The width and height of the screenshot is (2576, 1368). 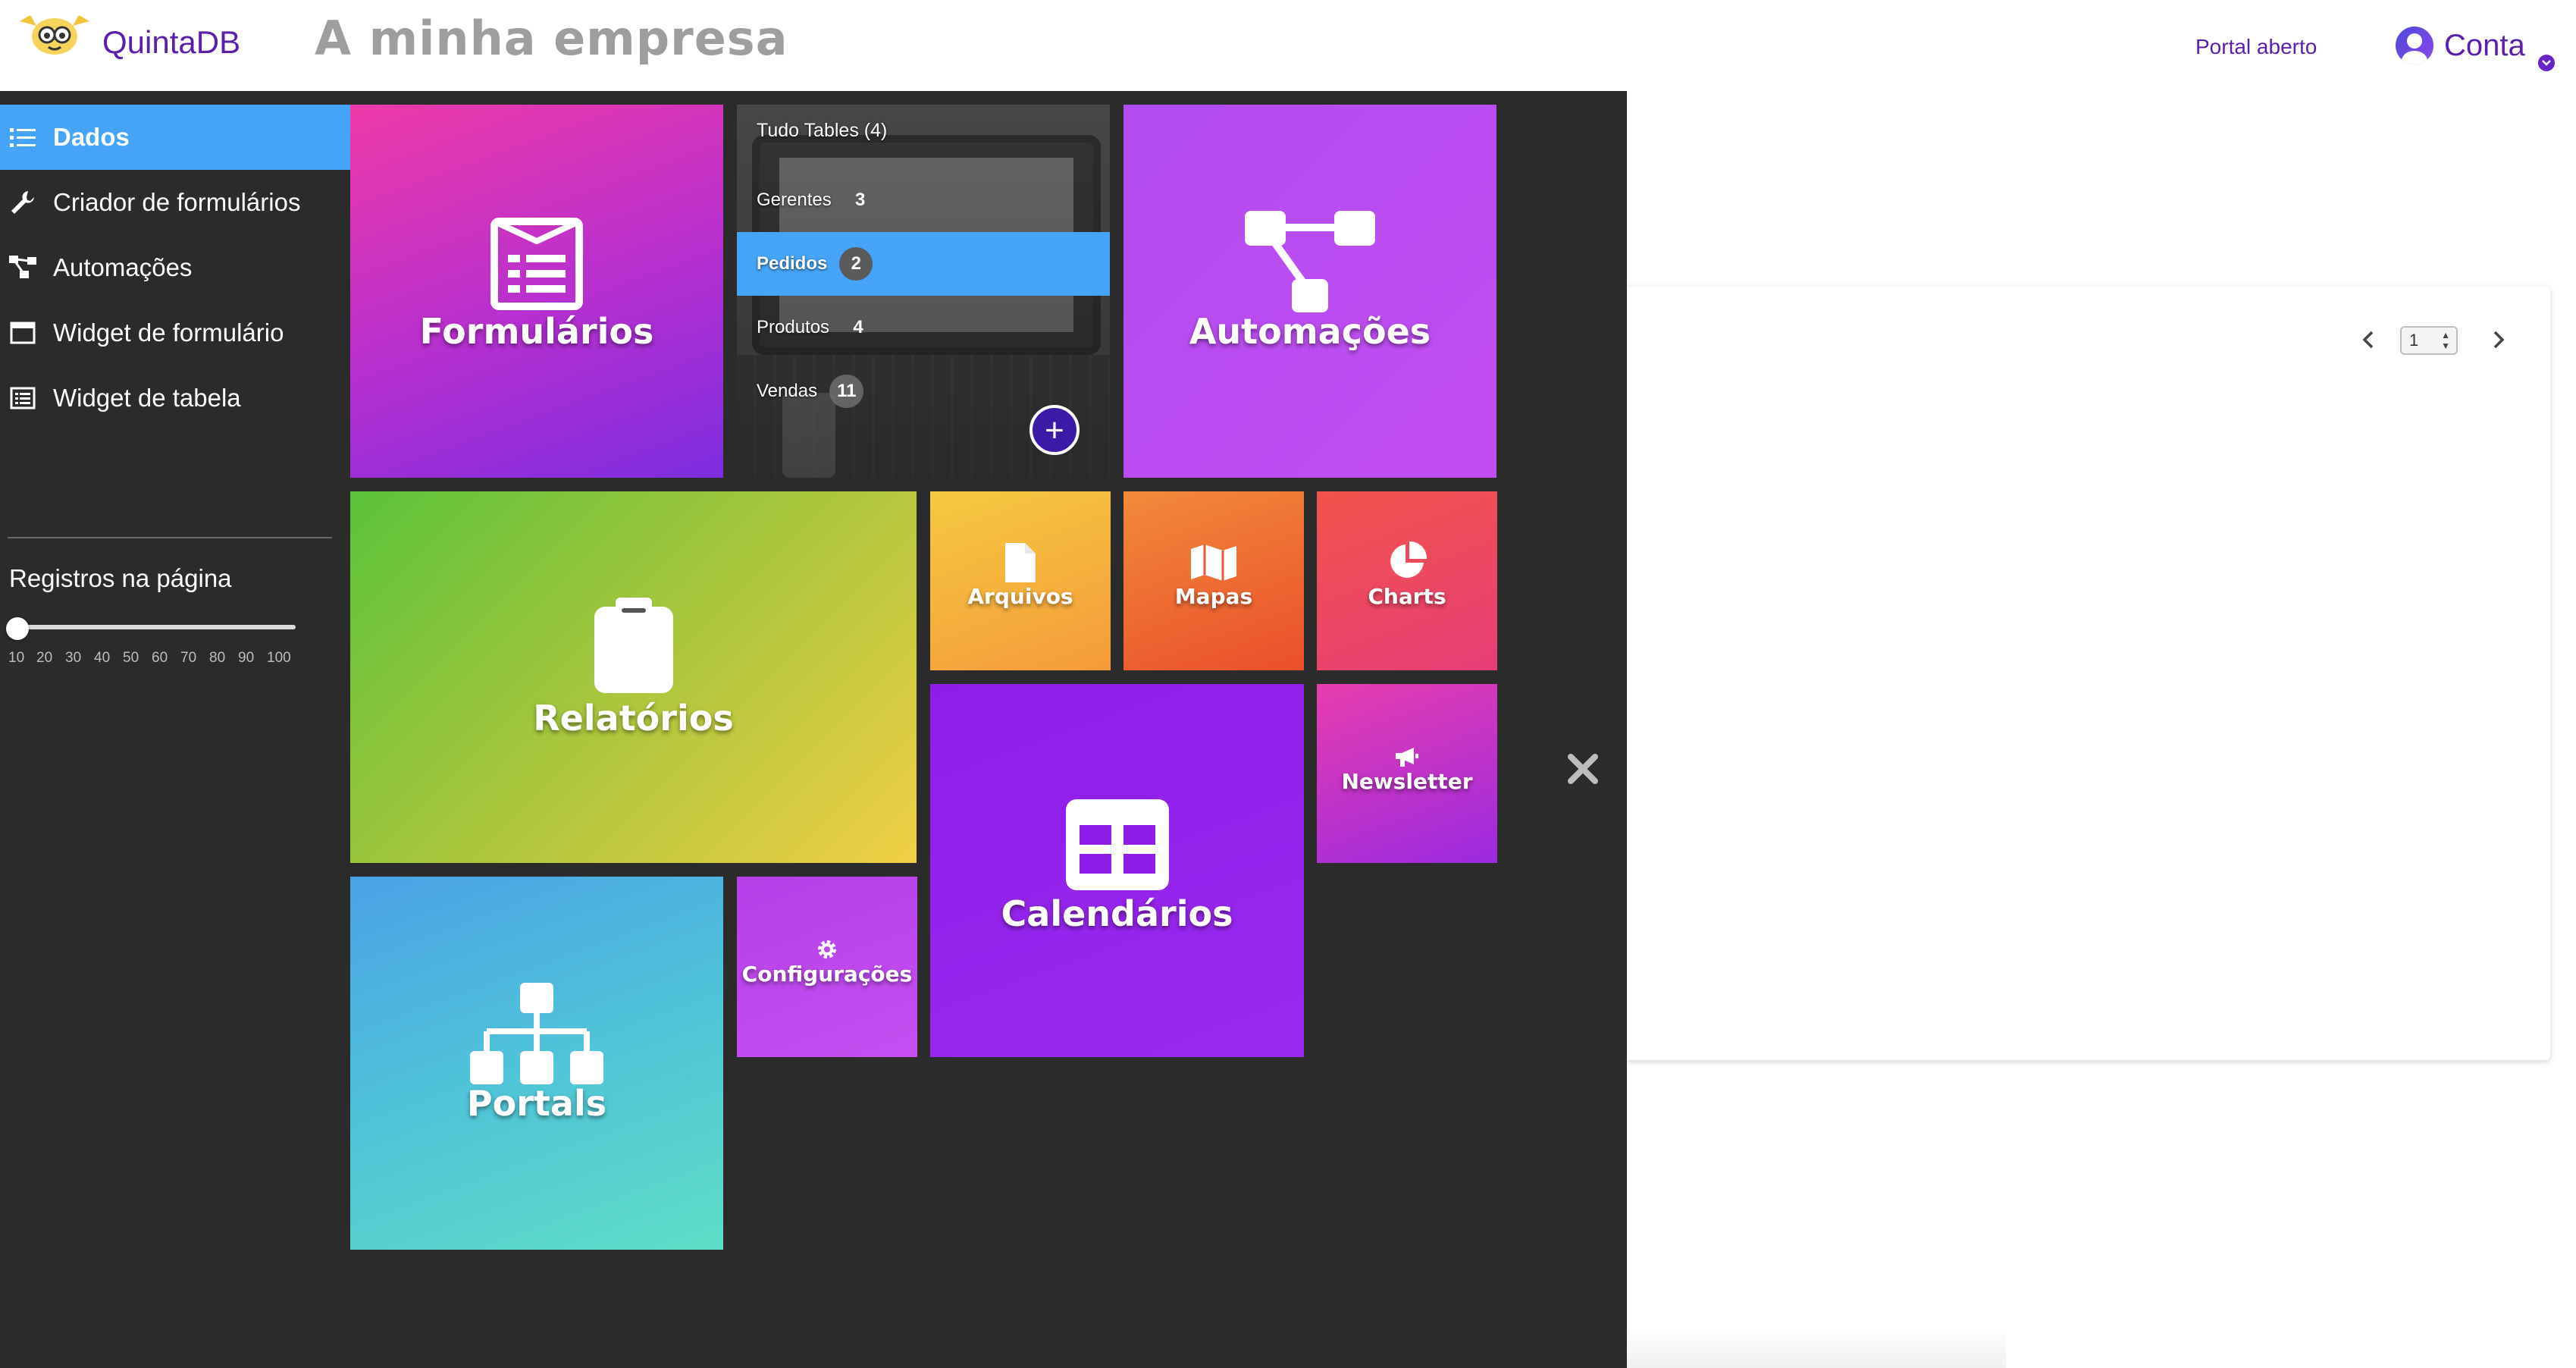 I want to click on quintadb-logo, so click(x=54, y=35).